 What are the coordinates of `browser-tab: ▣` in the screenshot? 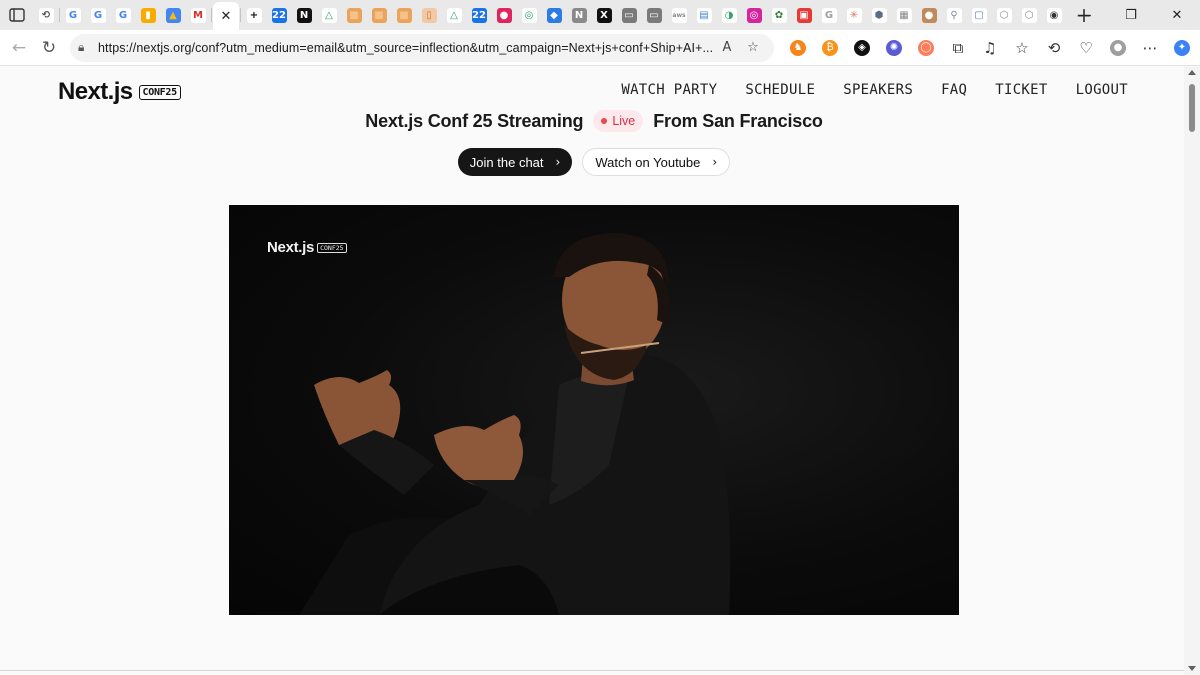 It's located at (804, 15).